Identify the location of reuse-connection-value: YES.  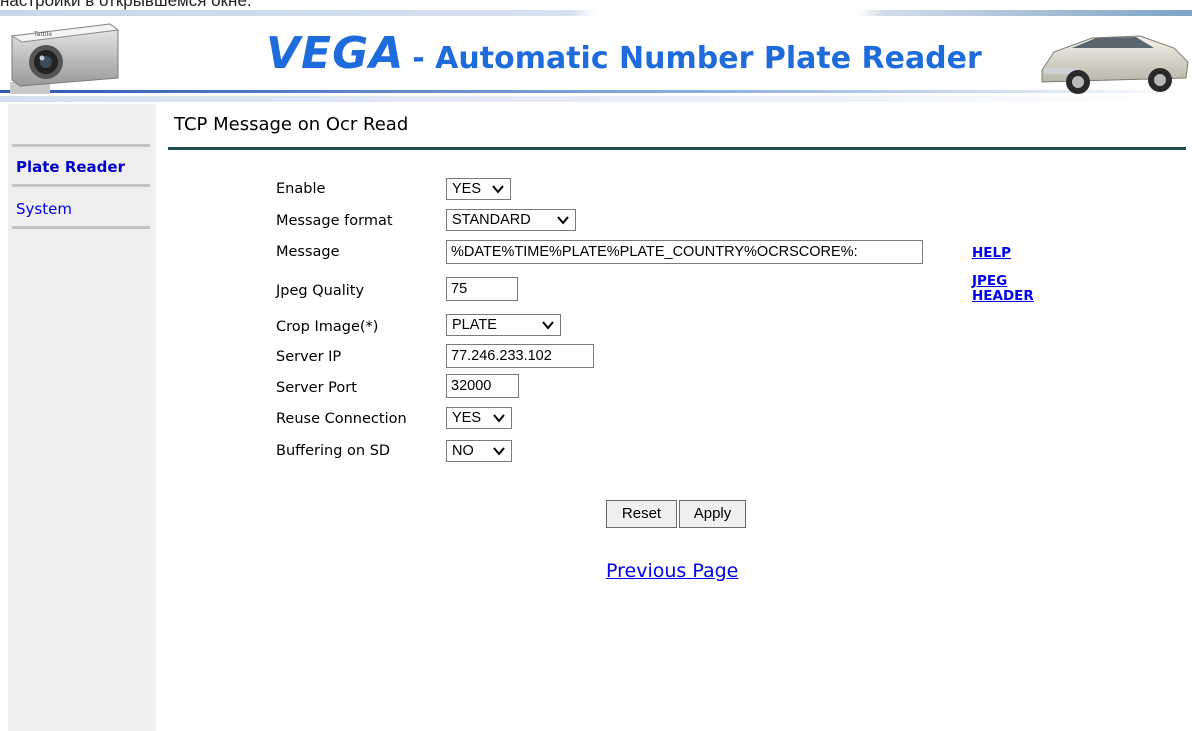
(467, 418).